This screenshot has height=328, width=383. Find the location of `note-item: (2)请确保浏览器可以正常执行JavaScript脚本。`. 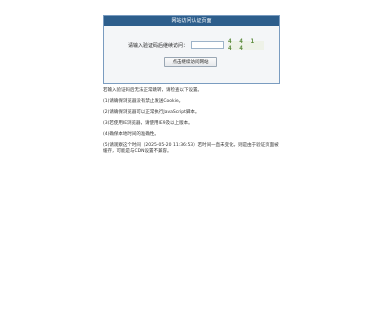

note-item: (2)请确保浏览器可以正常执行JavaScript脚本。 is located at coordinates (151, 112).